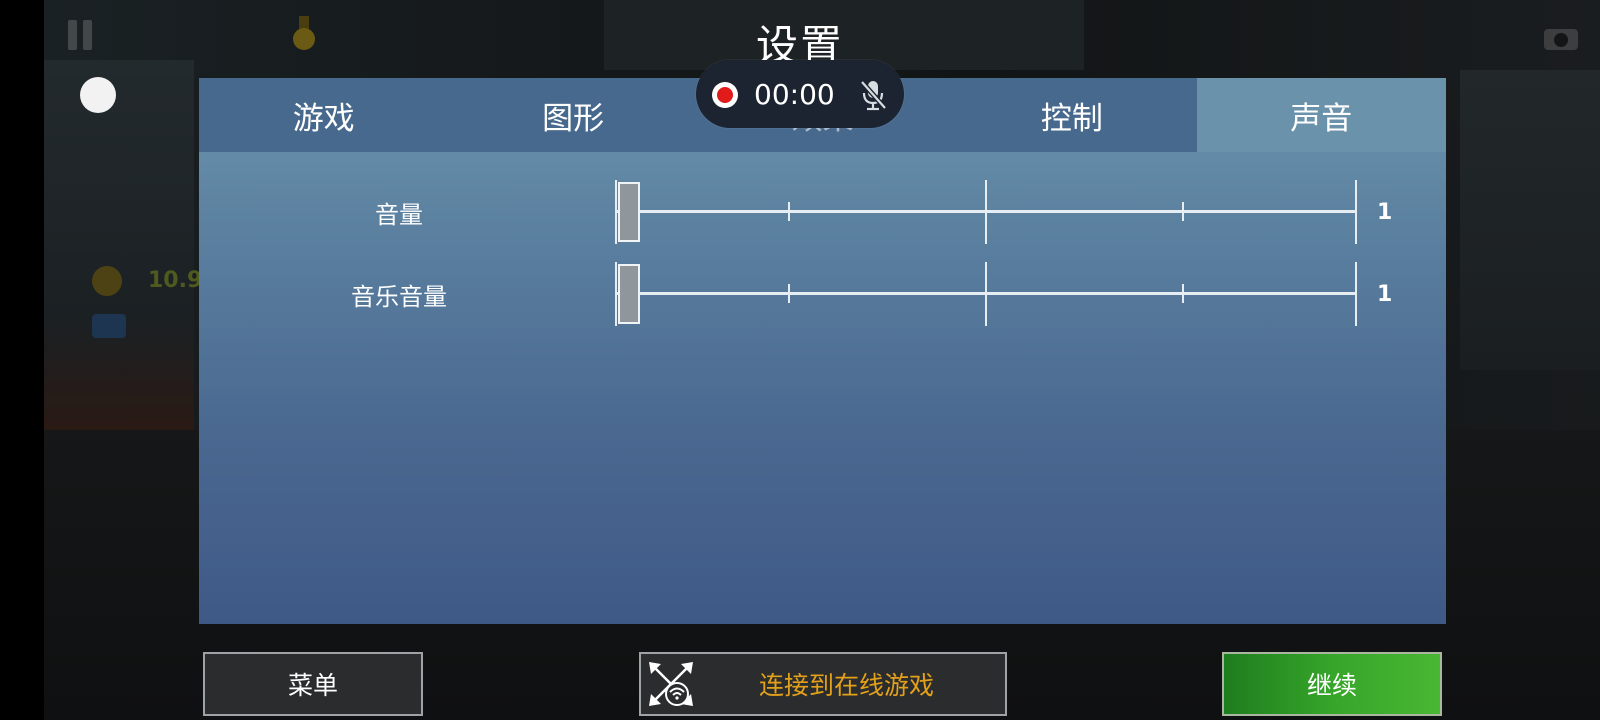 The width and height of the screenshot is (1600, 720). I want to click on tab-sound: 声音, so click(1321, 115).